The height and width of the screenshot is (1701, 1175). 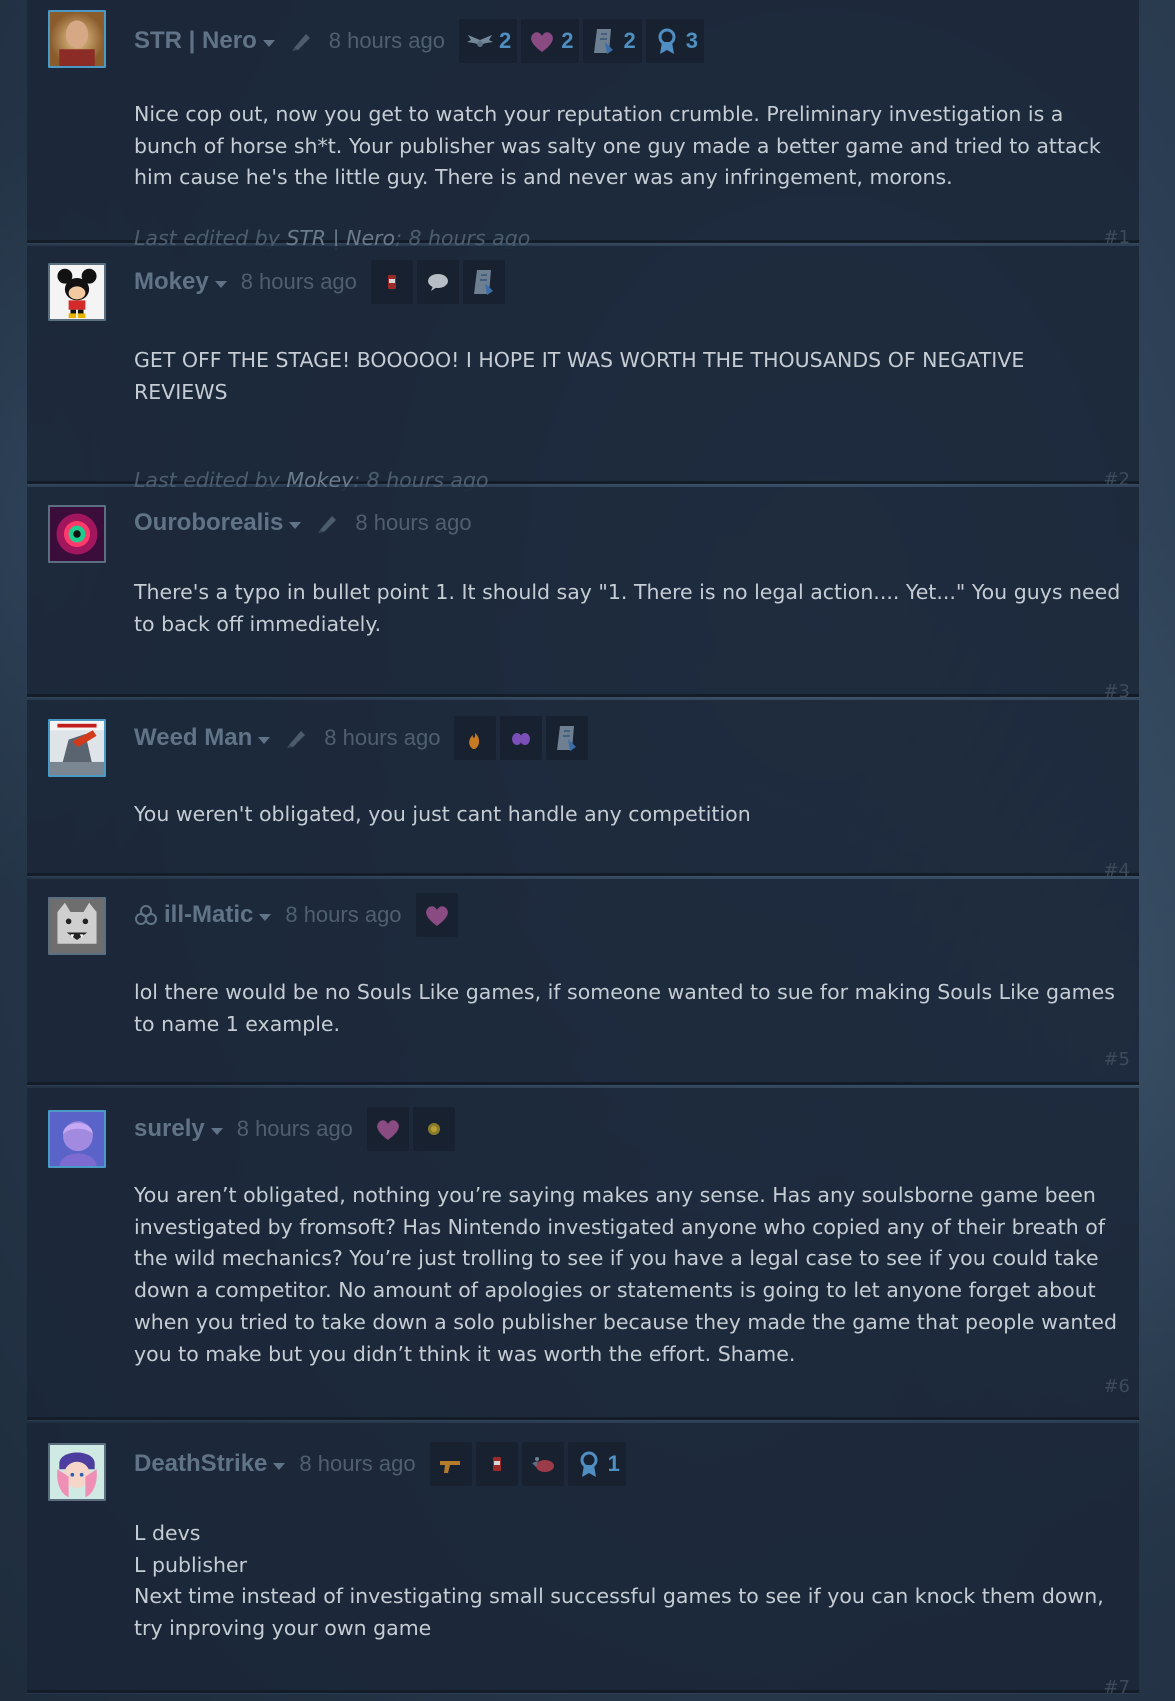 I want to click on post-number: #7, so click(x=1116, y=1687).